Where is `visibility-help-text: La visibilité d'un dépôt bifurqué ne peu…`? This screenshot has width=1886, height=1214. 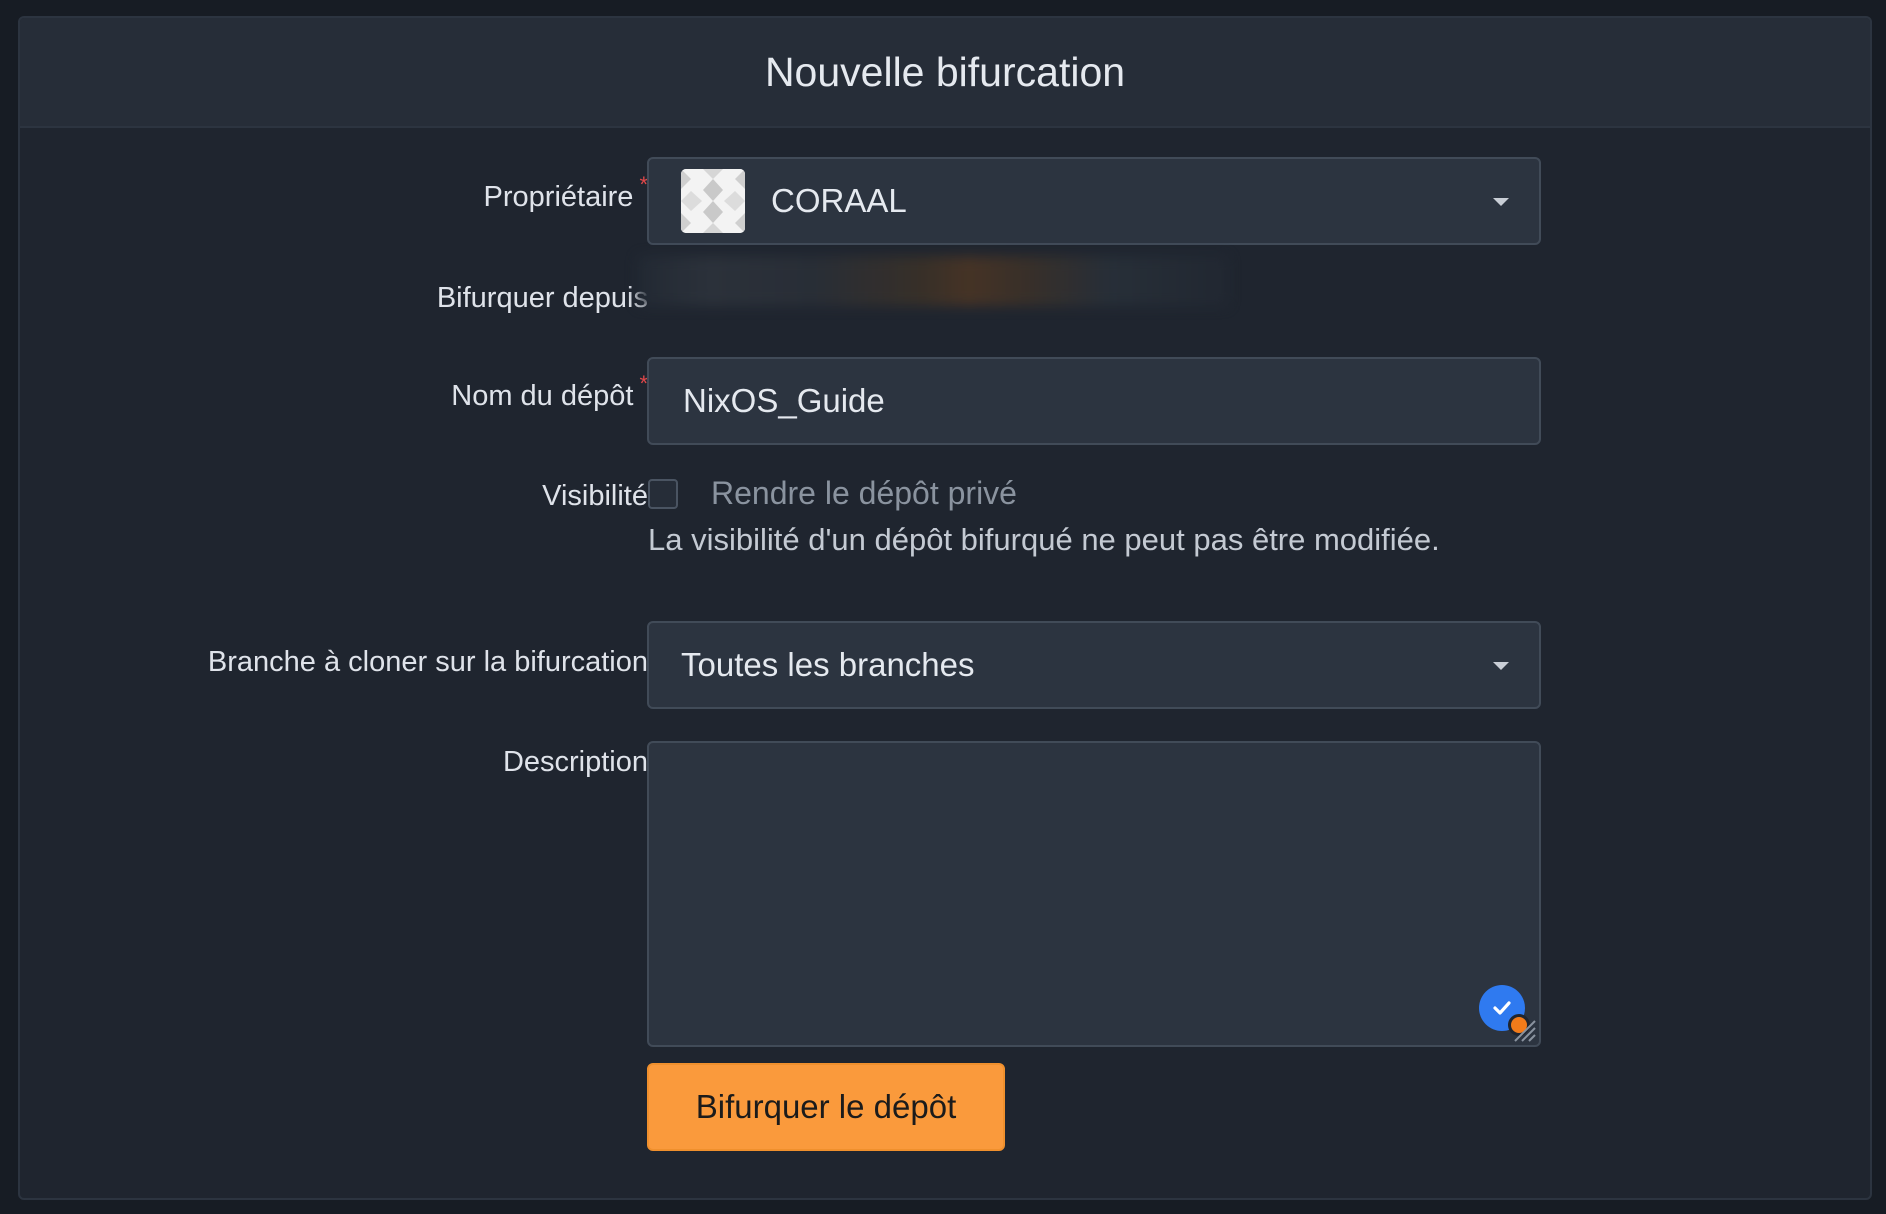
visibility-help-text: La visibilité d'un dépôt bifurqué ne peu… is located at coordinates (1044, 539).